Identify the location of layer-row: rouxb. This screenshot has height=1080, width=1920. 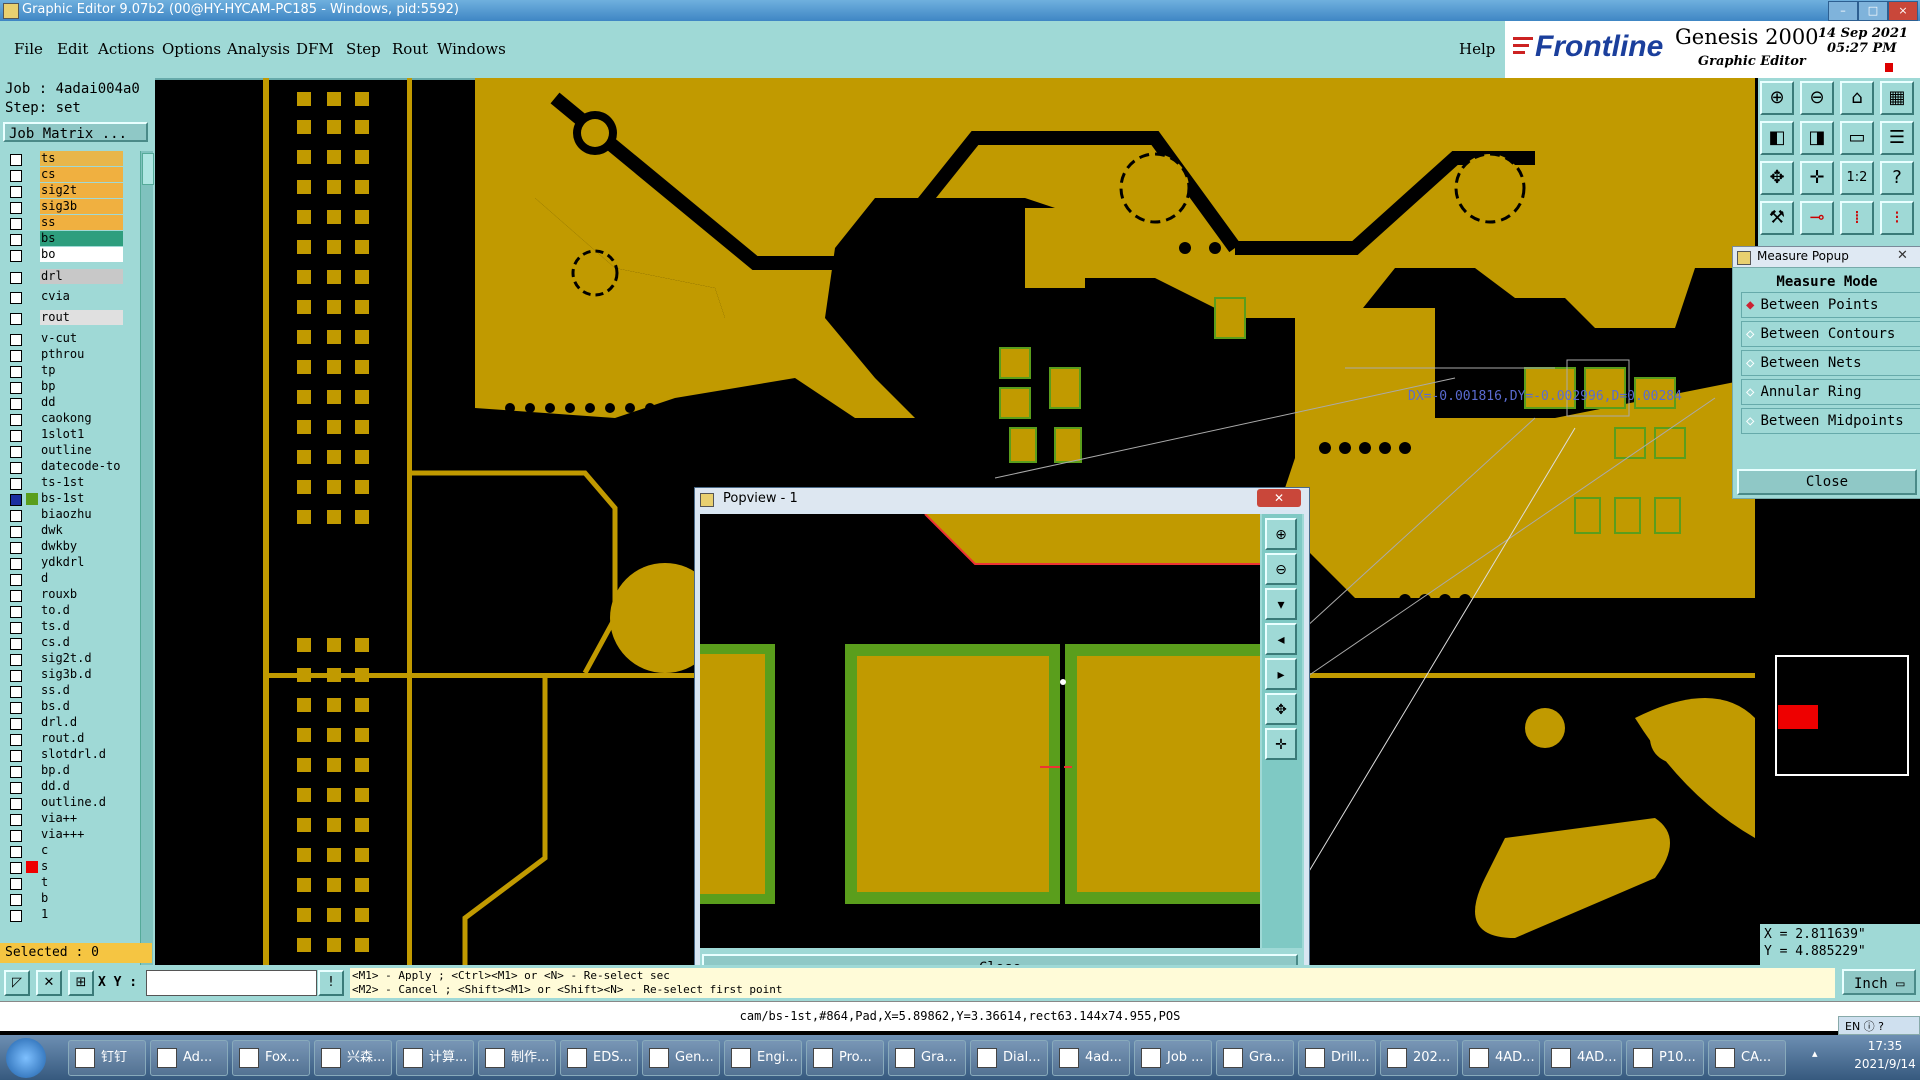
(62, 595).